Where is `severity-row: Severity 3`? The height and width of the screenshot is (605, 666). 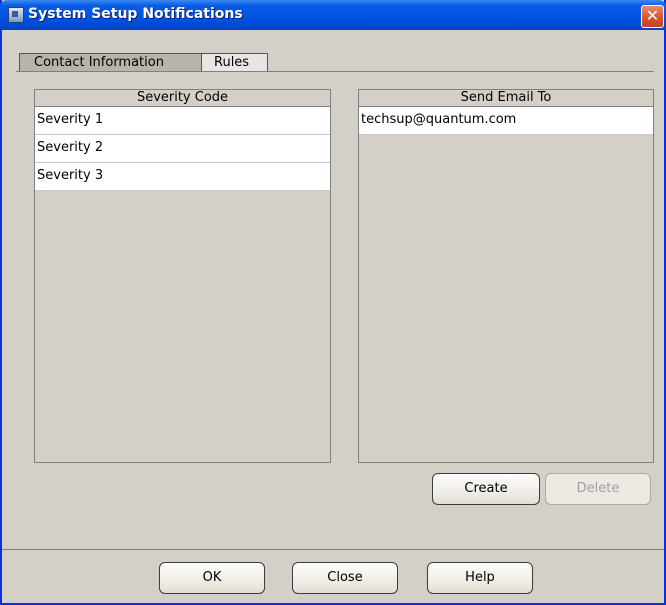 severity-row: Severity 3 is located at coordinates (182, 177).